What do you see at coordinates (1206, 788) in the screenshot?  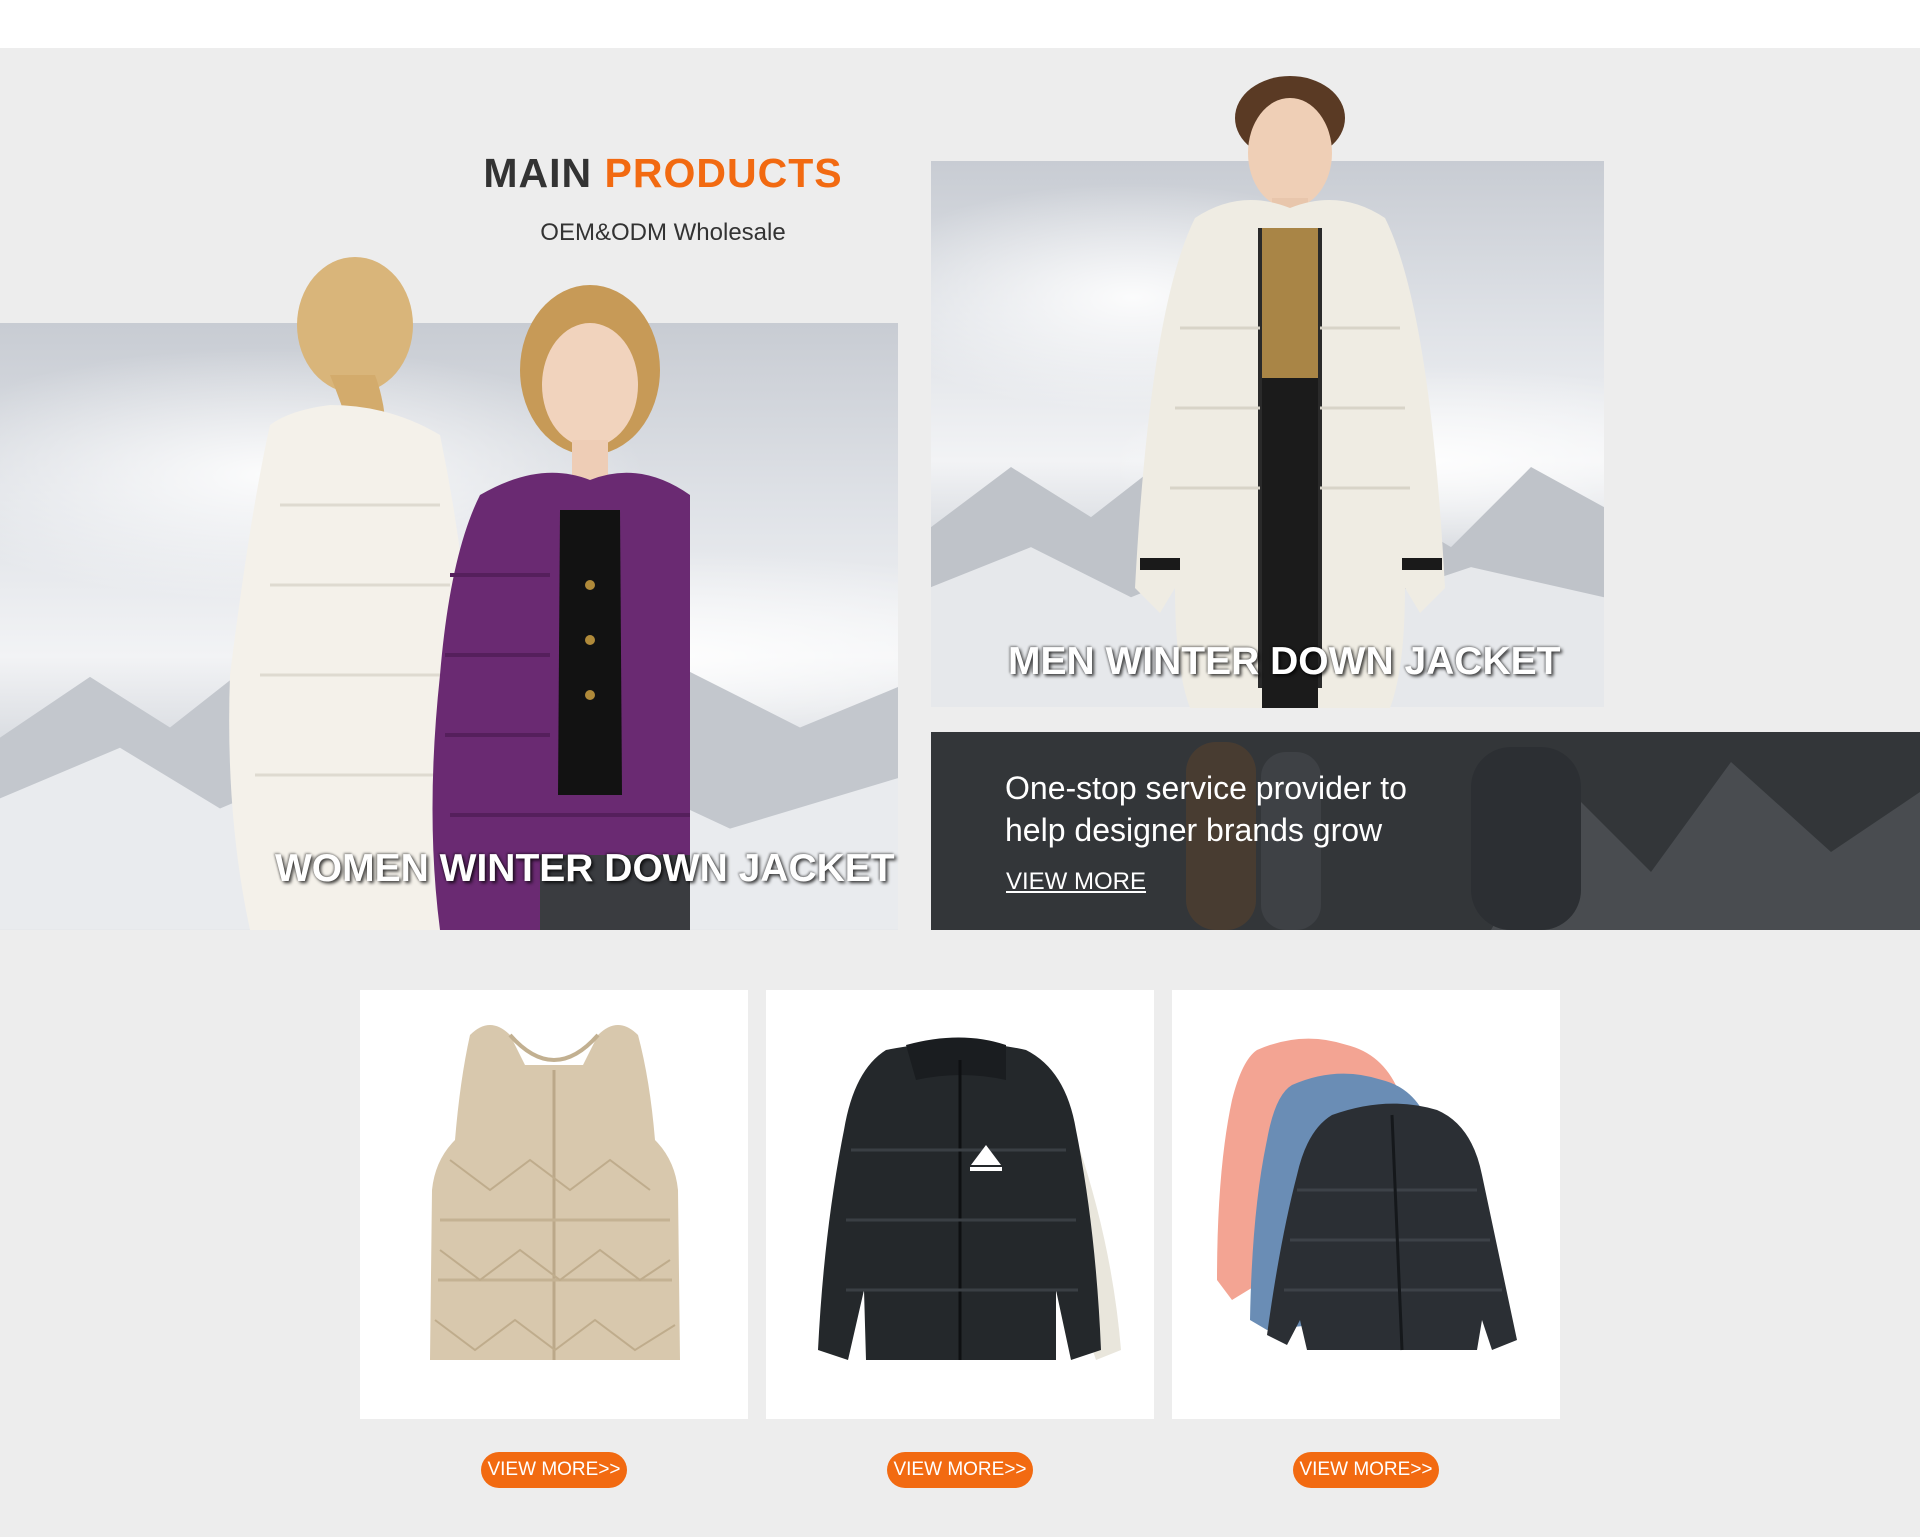 I see `promo-line-1: One-stop service provider to` at bounding box center [1206, 788].